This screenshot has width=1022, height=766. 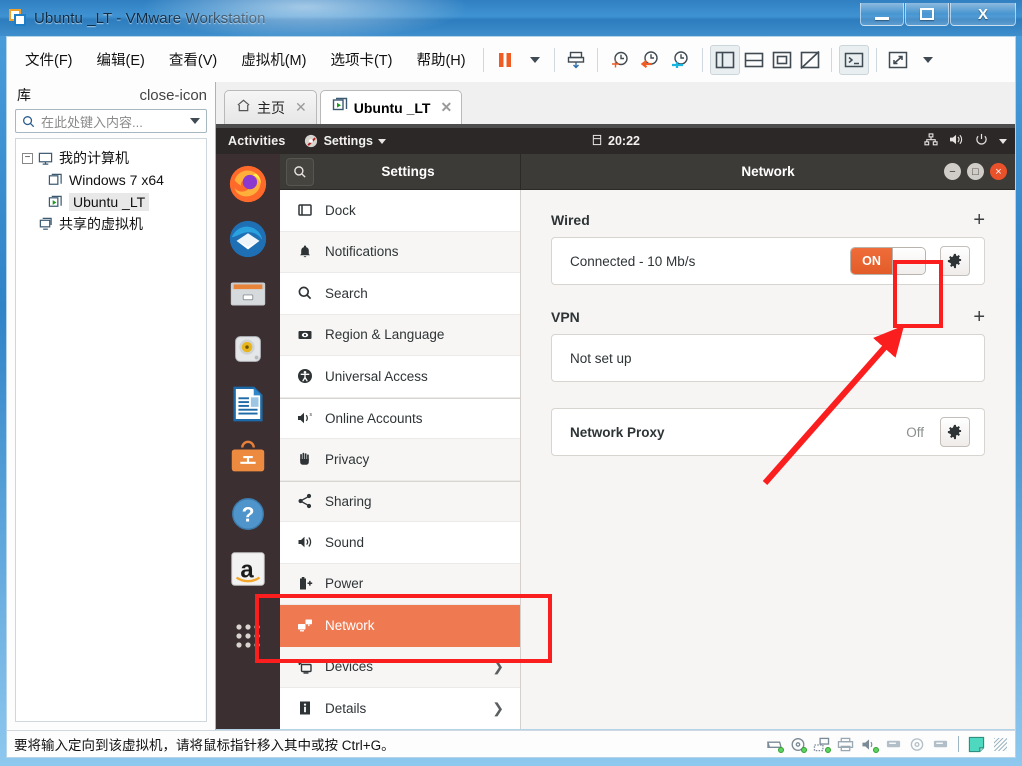 I want to click on settings-minimize-button: −, so click(x=952, y=171).